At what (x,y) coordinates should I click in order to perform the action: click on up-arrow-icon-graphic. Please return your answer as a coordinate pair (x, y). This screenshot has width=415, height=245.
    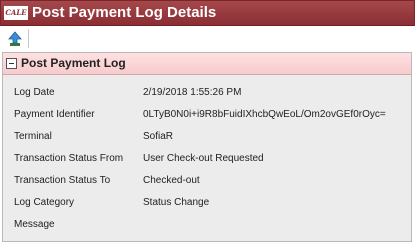
    Looking at the image, I should click on (15, 38).